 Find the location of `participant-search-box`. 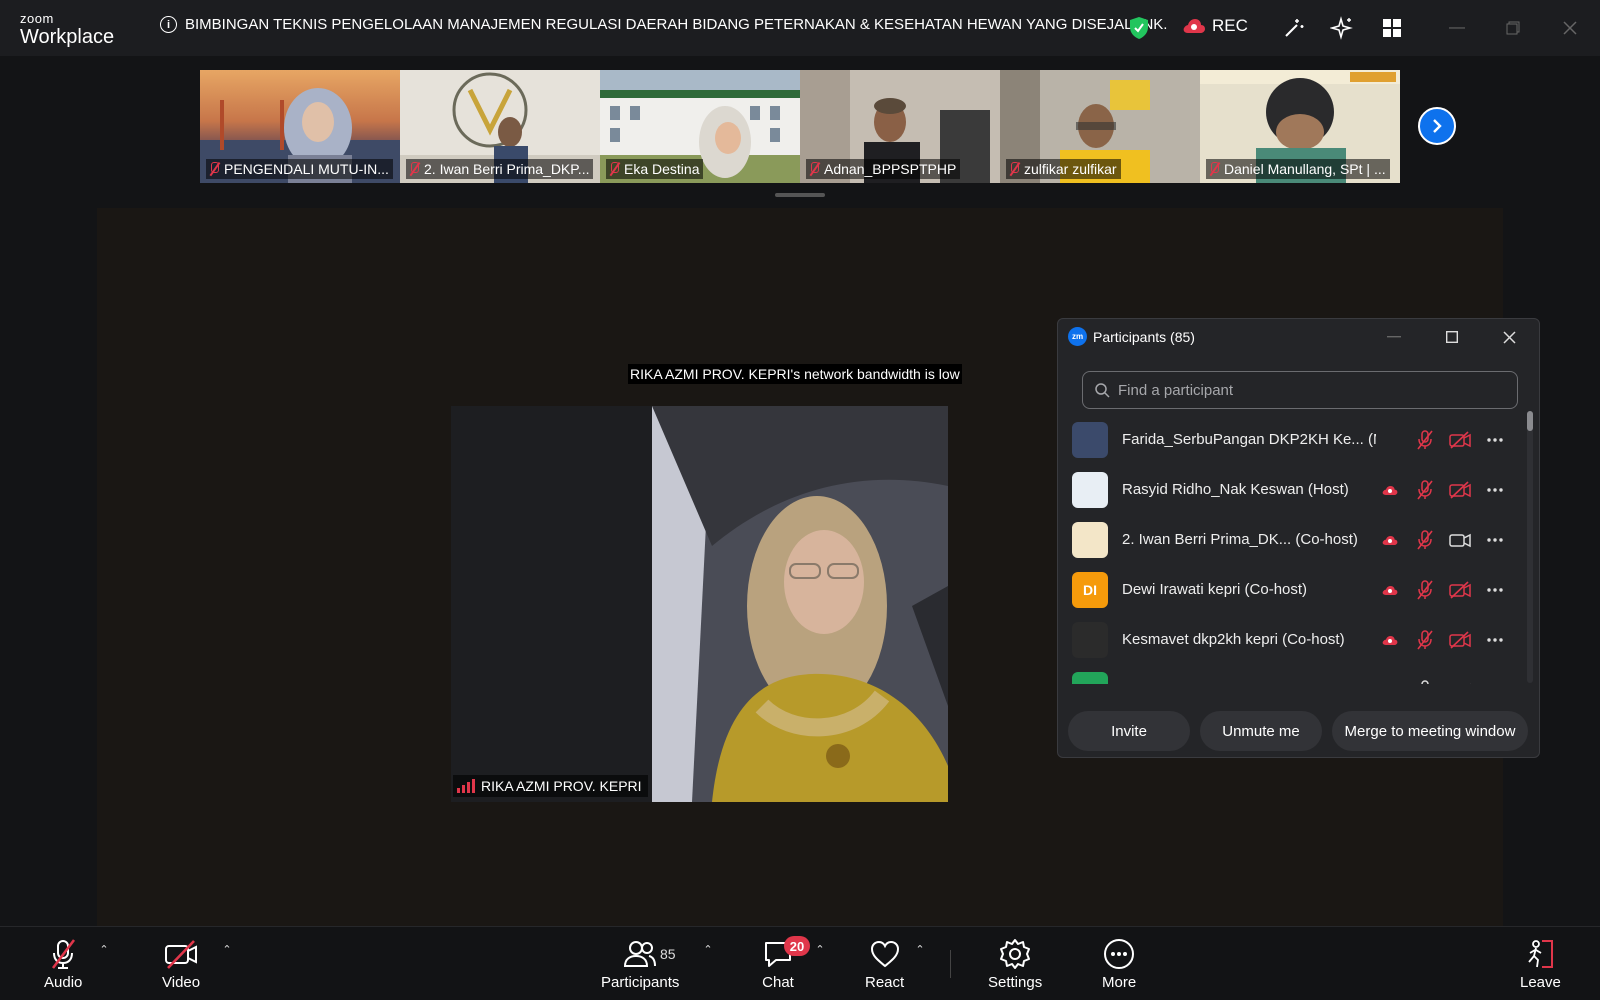

participant-search-box is located at coordinates (1300, 390).